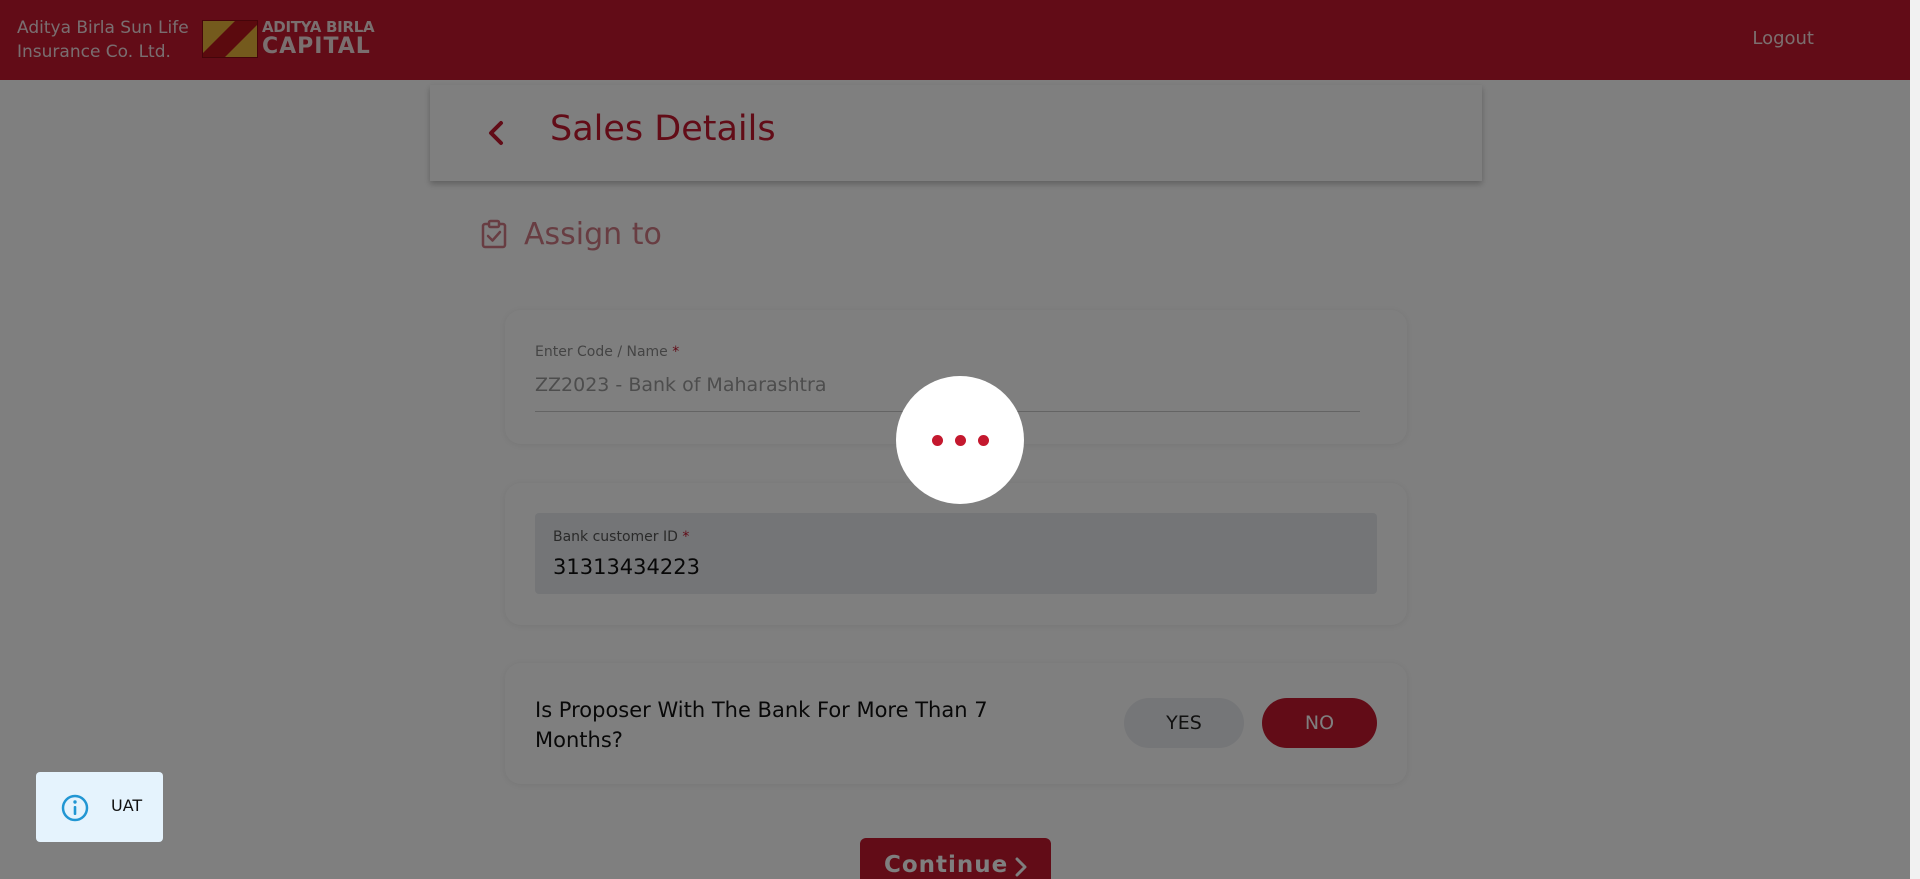 This screenshot has height=879, width=1920. I want to click on environment-badge: UAT, so click(99, 807).